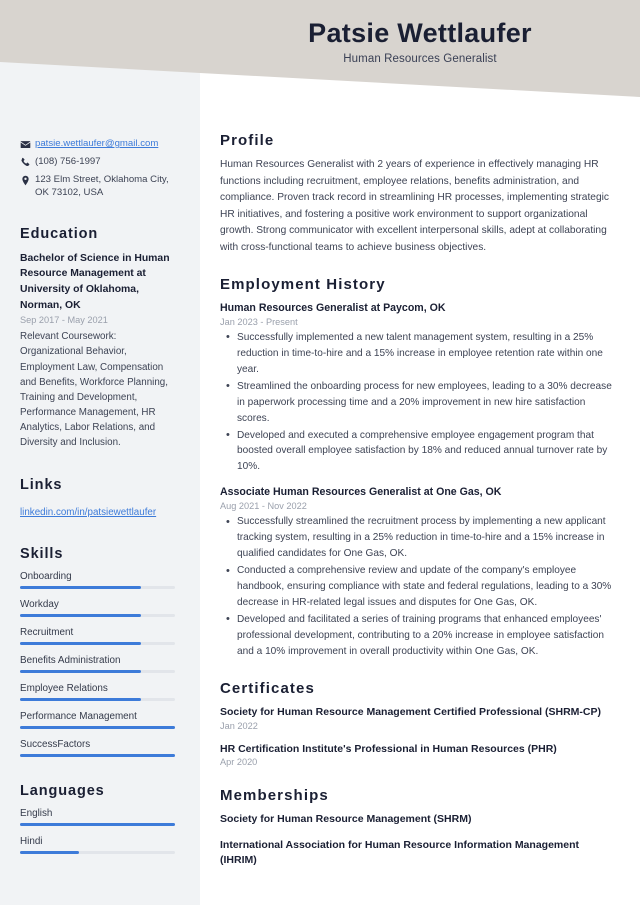 The height and width of the screenshot is (905, 640). Describe the element at coordinates (64, 320) in the screenshot. I see `education-date: Sep 2017 - May 2021` at that location.